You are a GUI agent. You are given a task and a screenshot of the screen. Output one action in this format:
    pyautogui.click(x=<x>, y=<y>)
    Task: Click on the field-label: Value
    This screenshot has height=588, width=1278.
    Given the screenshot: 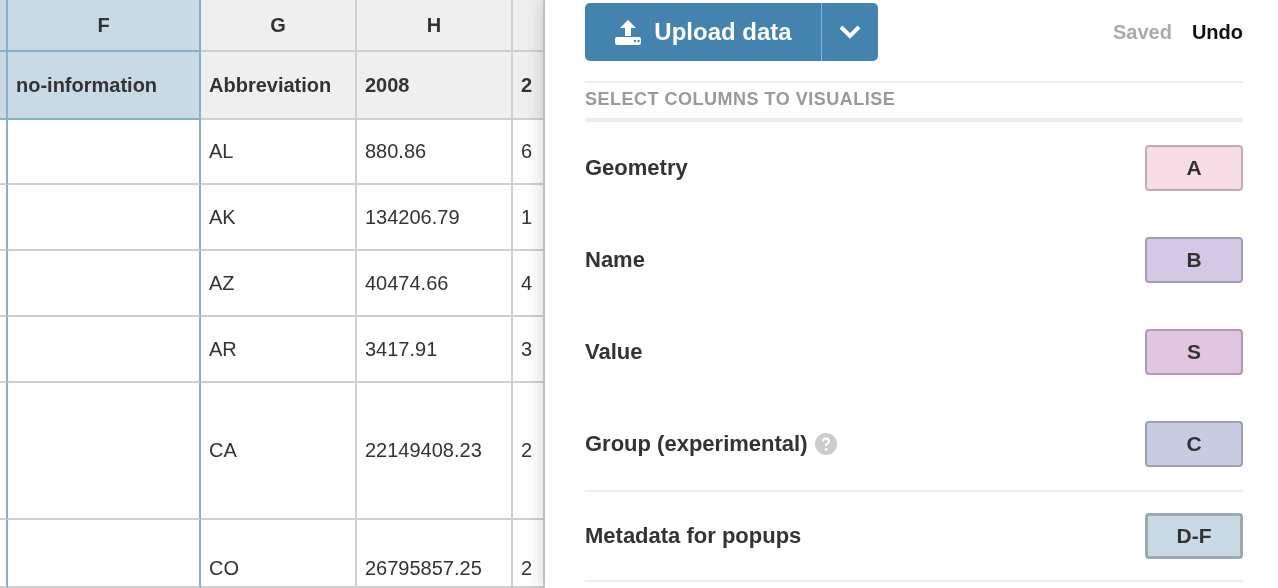 What is the action you would take?
    pyautogui.click(x=614, y=352)
    